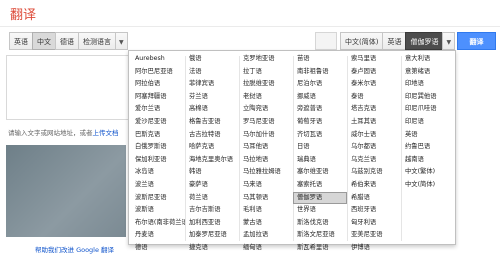 This screenshot has height=255, width=500. I want to click on language-option: 土耳其语, so click(374, 122).